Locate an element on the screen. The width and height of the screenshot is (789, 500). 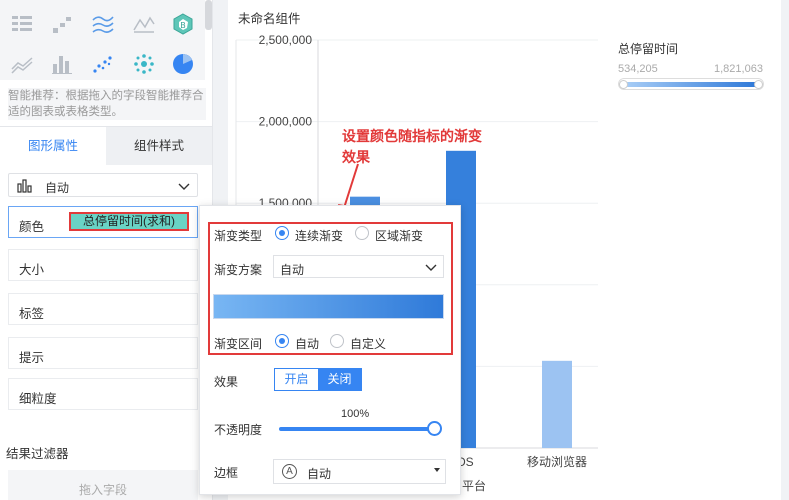
gradient-scheme-value: 自动 is located at coordinates (292, 270).